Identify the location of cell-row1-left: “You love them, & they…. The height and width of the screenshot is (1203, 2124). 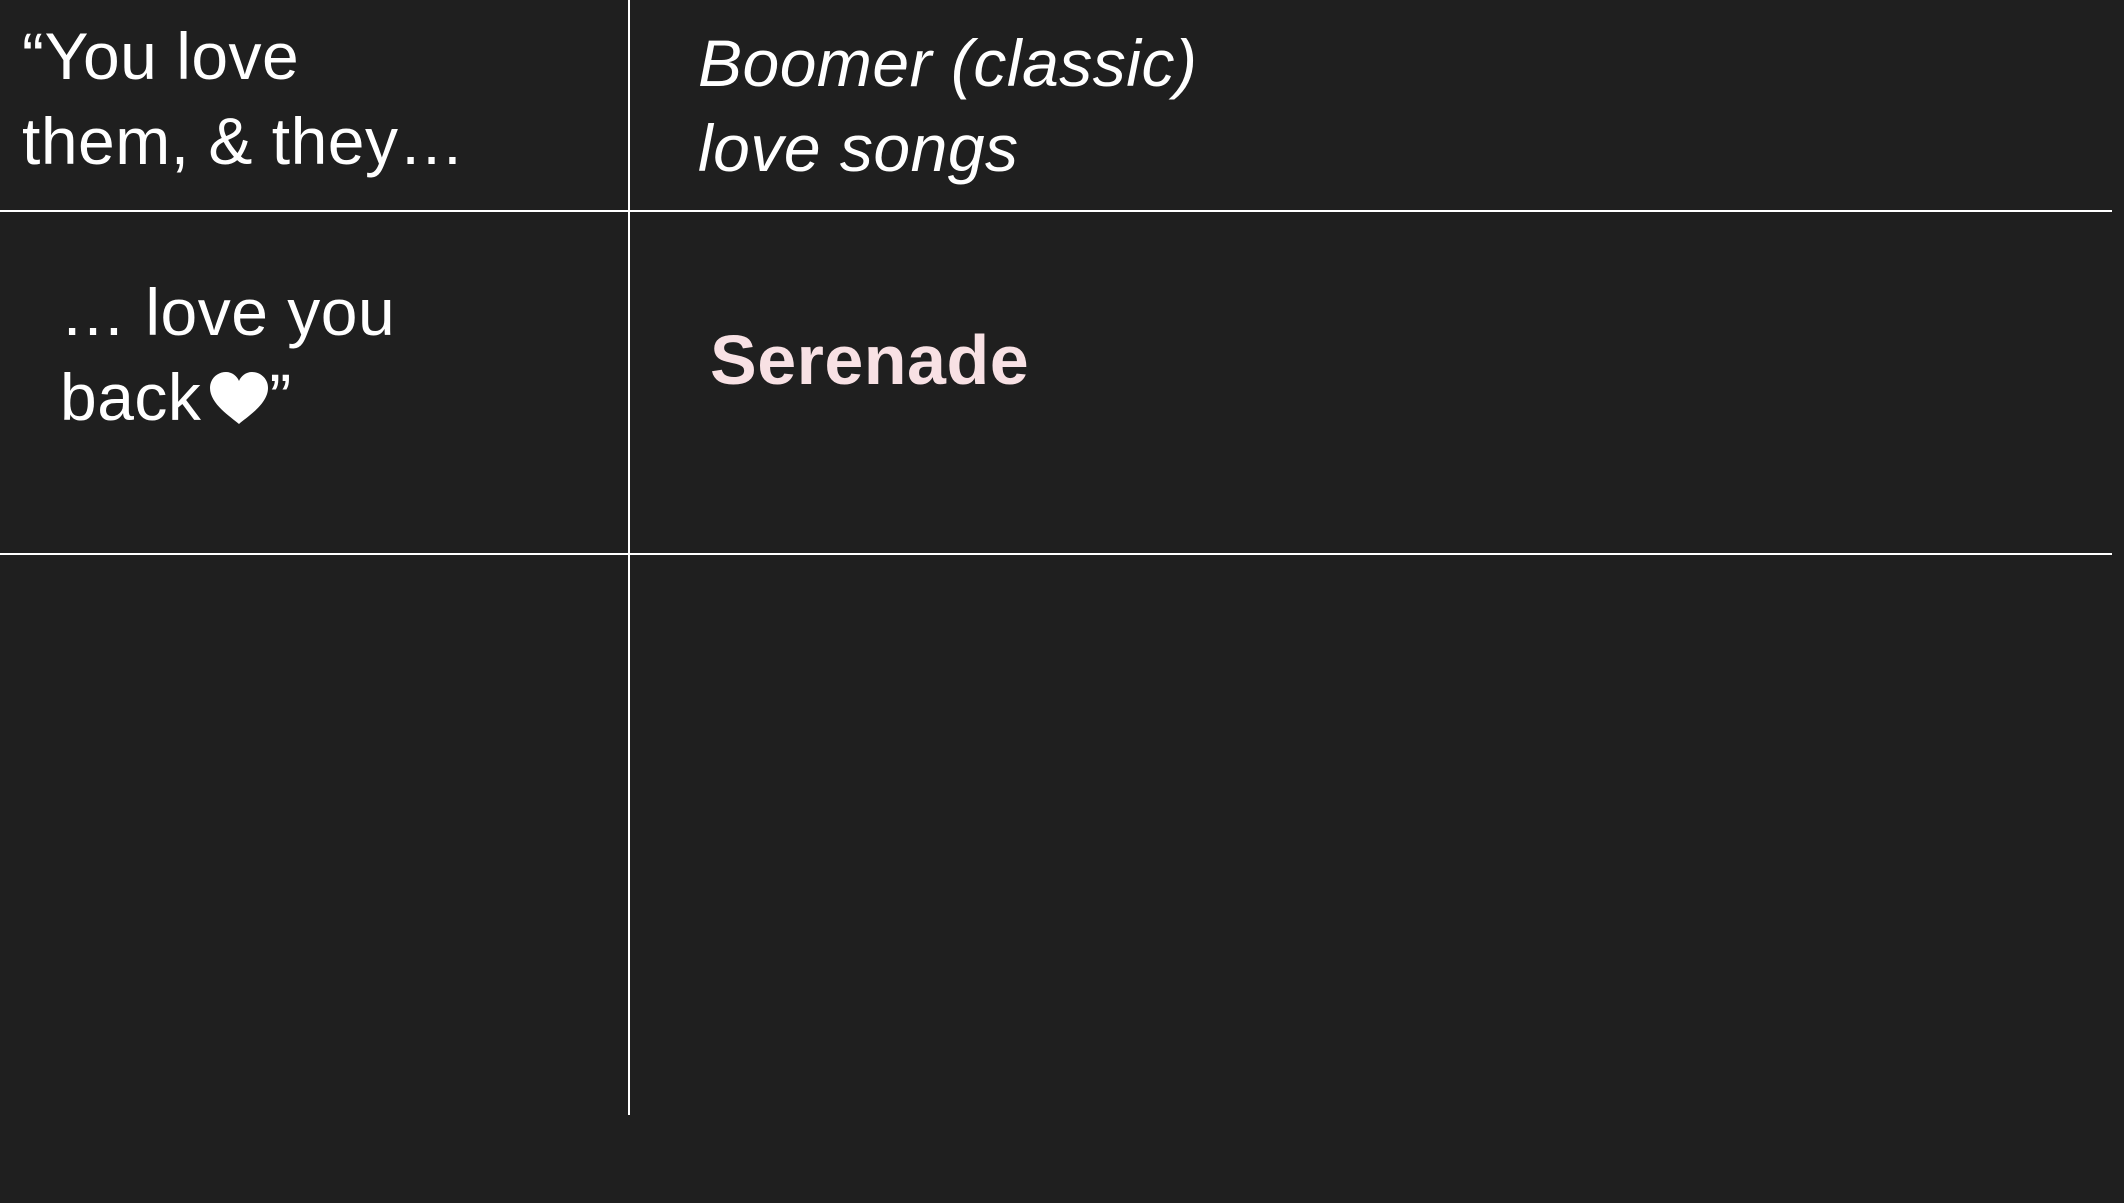
(243, 99).